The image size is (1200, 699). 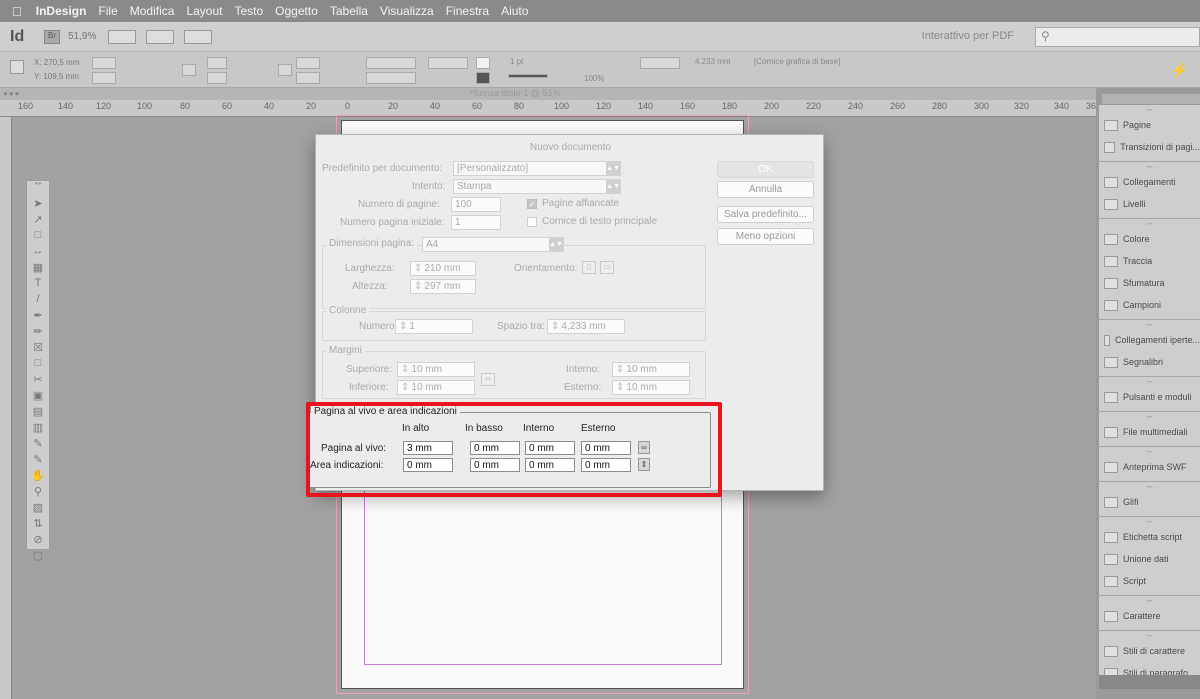 What do you see at coordinates (1149, 125) in the screenshot?
I see `panel-pagine: Pagine` at bounding box center [1149, 125].